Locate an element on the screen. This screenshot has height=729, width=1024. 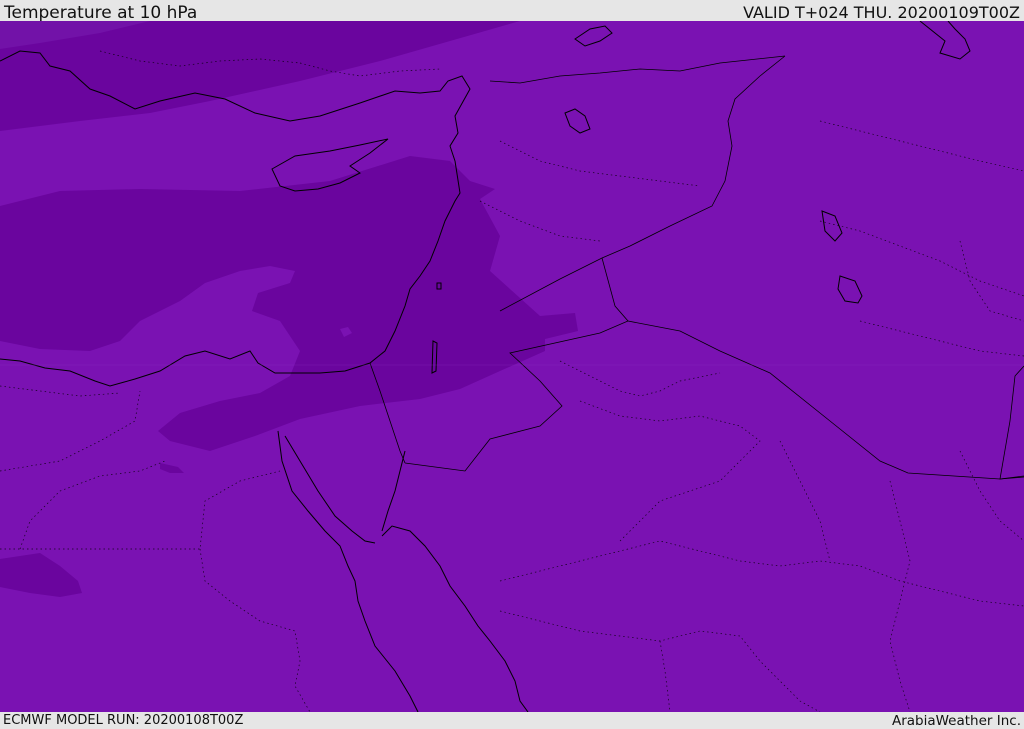
model-run-label: ECMWF MODEL RUN: 20200108T00Z is located at coordinates (123, 720).